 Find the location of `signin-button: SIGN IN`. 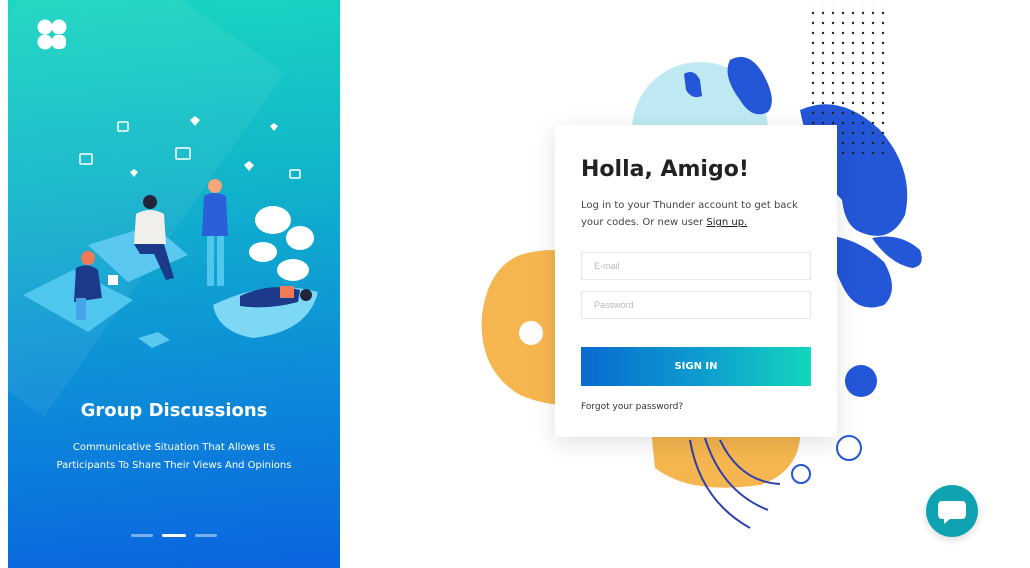

signin-button: SIGN IN is located at coordinates (696, 366).